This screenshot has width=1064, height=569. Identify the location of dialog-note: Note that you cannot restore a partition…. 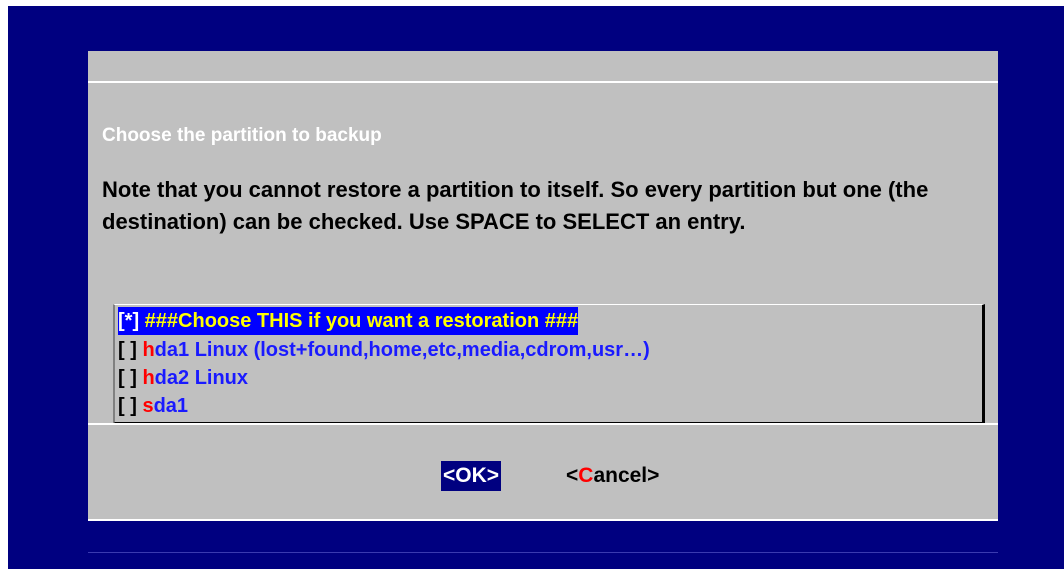
(515, 205).